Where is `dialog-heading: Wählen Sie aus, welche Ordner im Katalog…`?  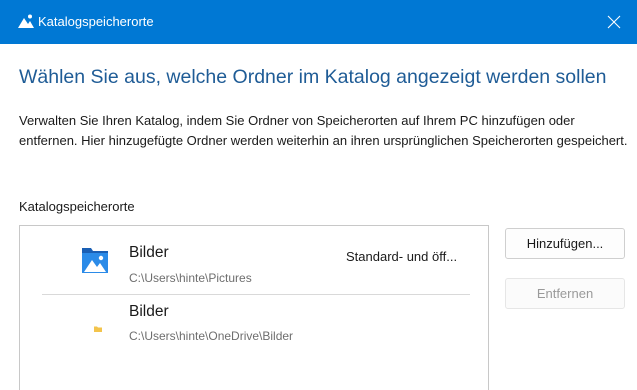 dialog-heading: Wählen Sie aus, welche Ordner im Katalog… is located at coordinates (313, 77).